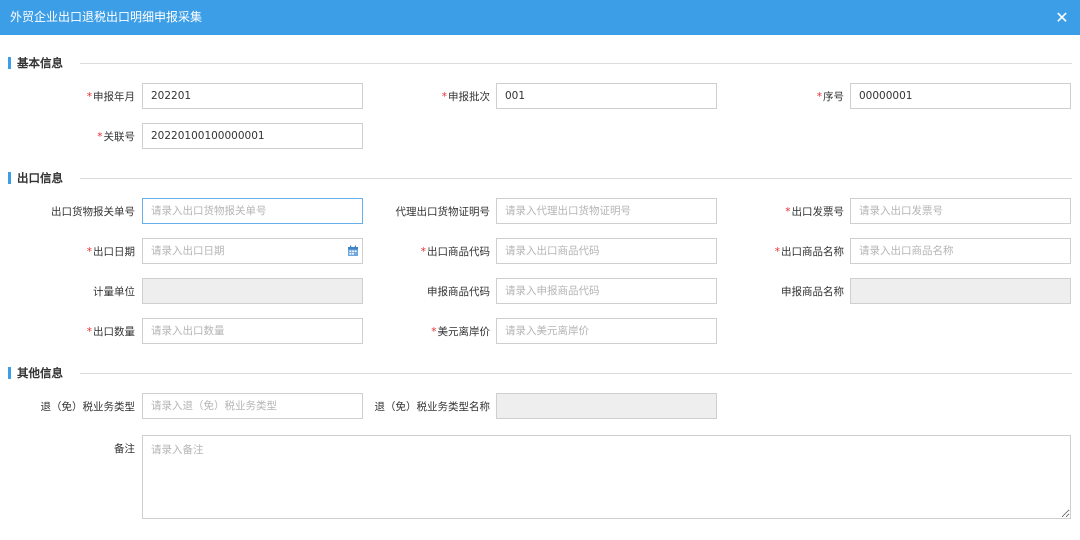 The height and width of the screenshot is (540, 1080). Describe the element at coordinates (93, 212) in the screenshot. I see `customs-no-label: 出口货物报关单号` at that location.